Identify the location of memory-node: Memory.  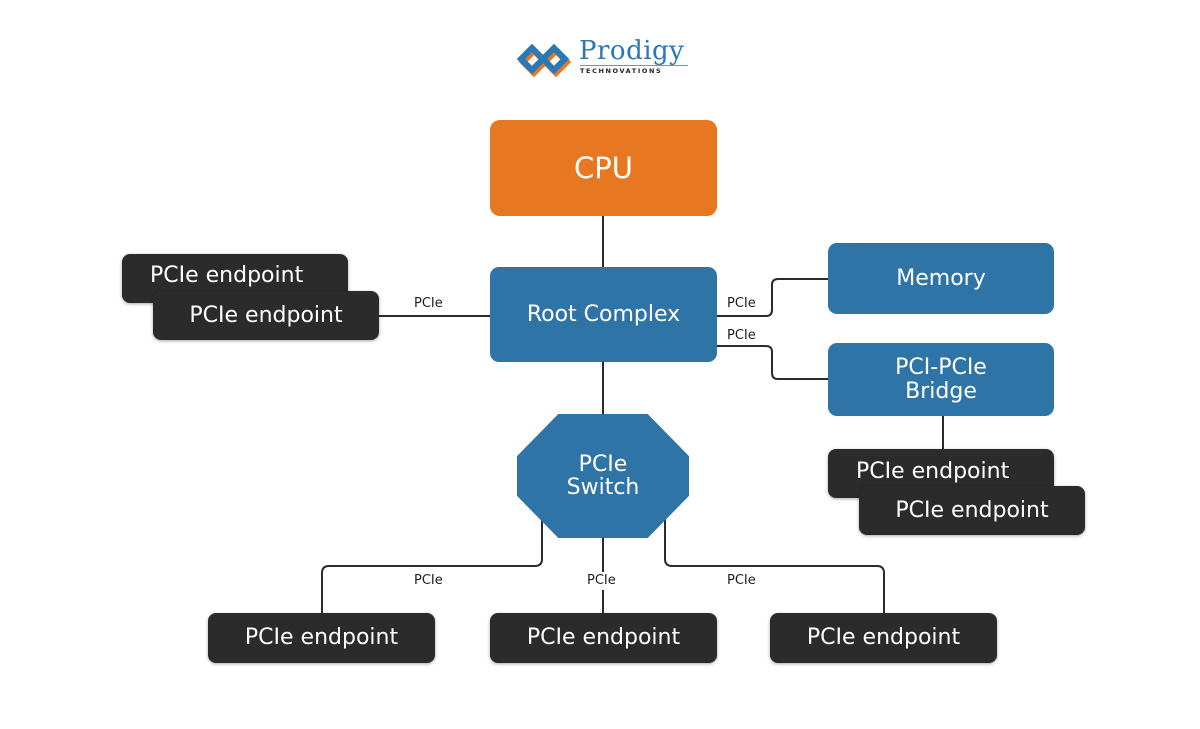
(941, 278).